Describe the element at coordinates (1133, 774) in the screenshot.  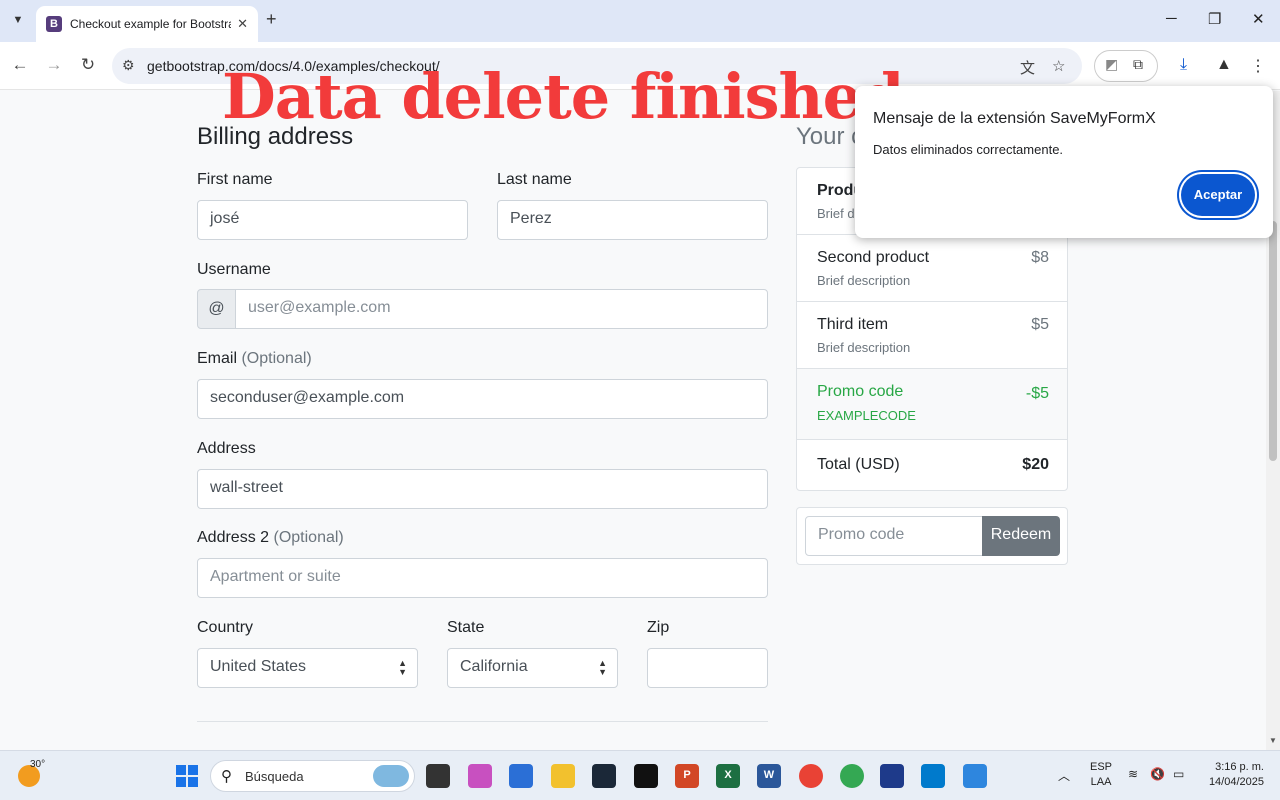
I see `wifi-icon: ≋` at that location.